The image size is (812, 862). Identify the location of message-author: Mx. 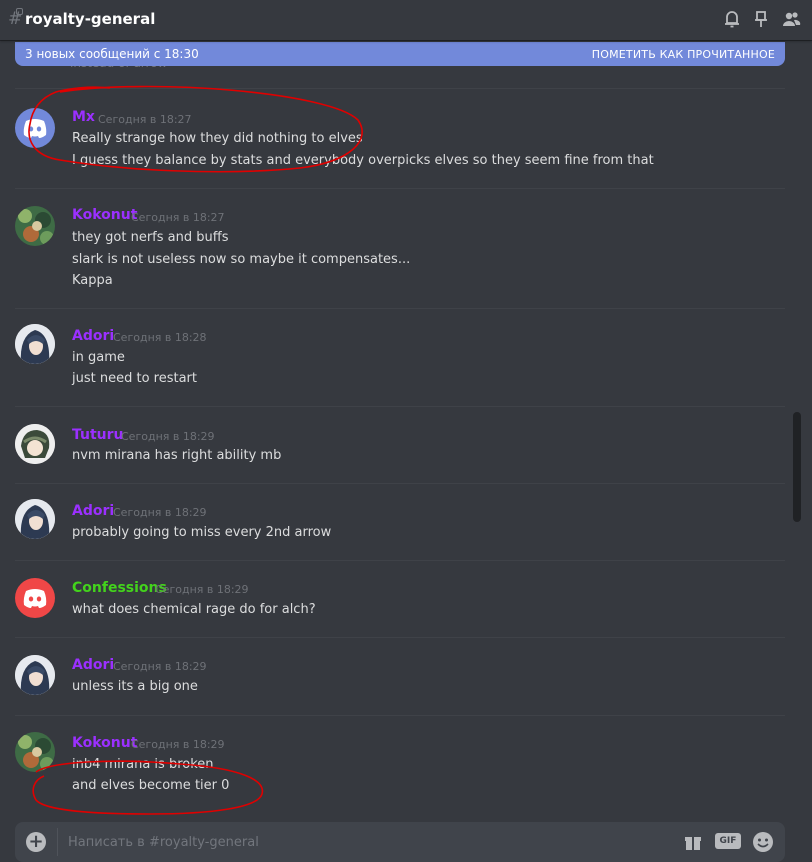
(83, 117).